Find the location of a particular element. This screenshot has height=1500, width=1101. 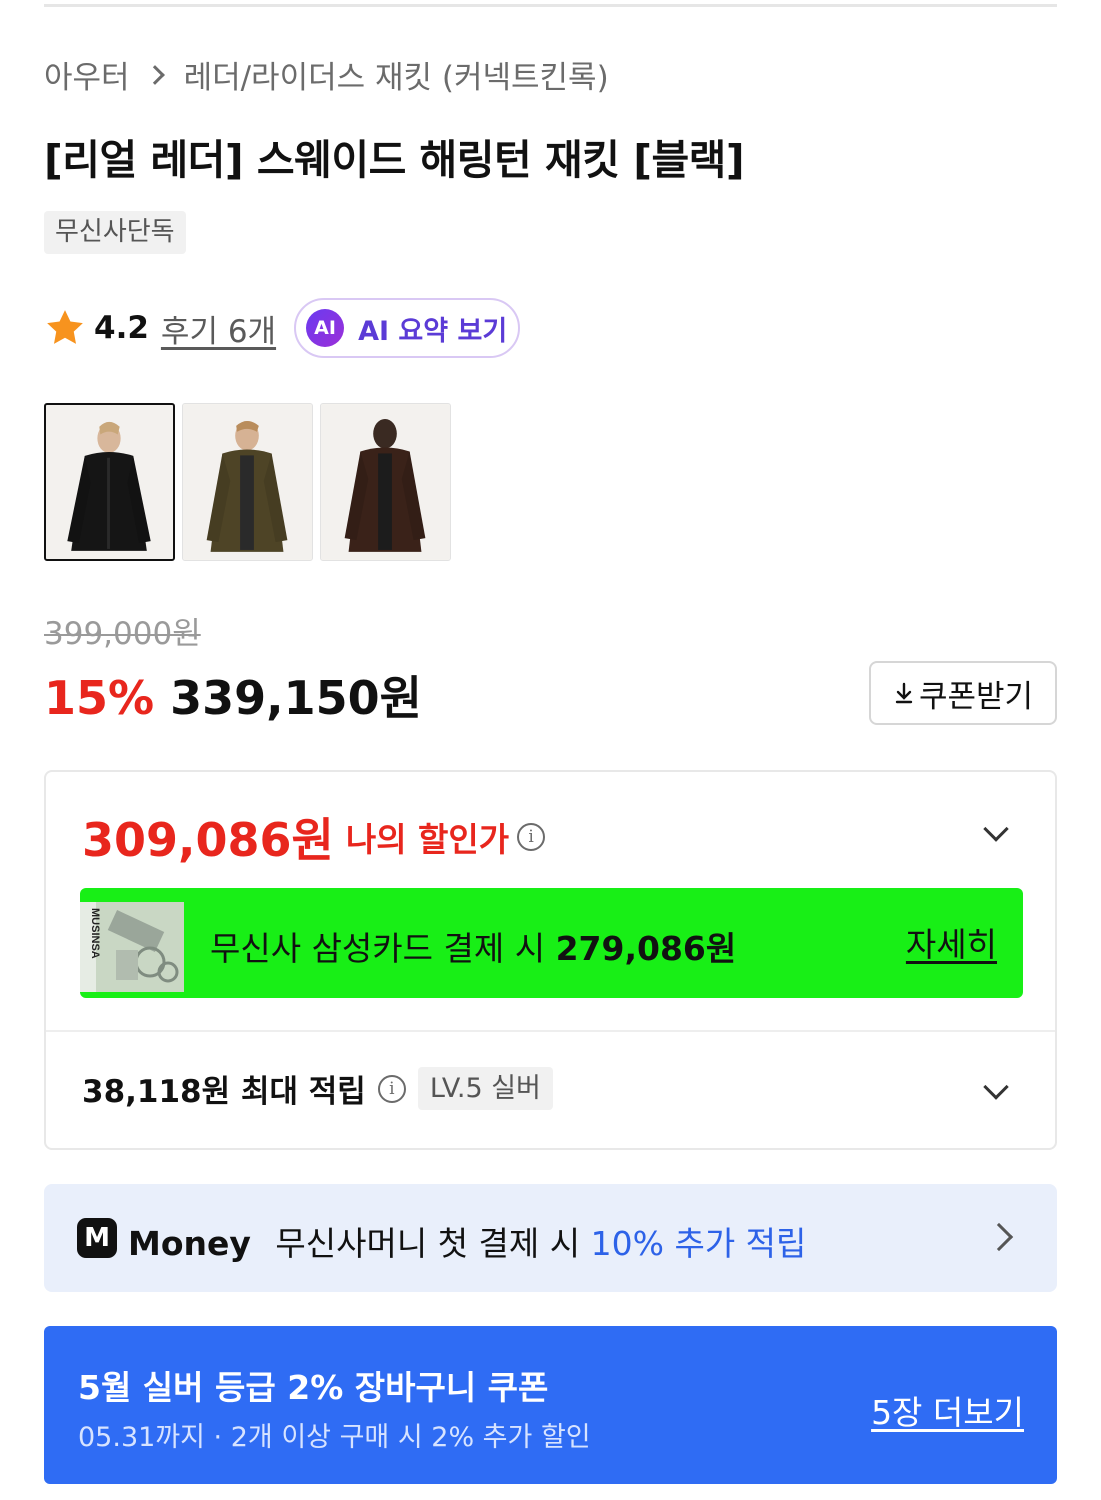

samsung-detail-link: 자세히 is located at coordinates (951, 942).